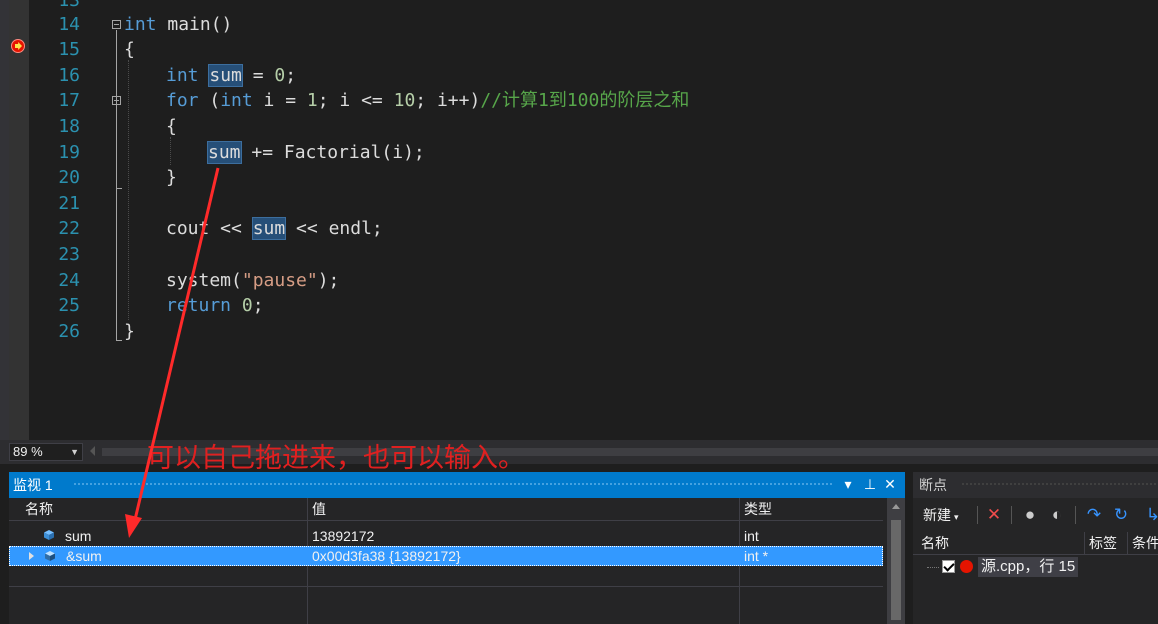 This screenshot has width=1158, height=624. I want to click on collapse-for-icon, so click(116, 100).